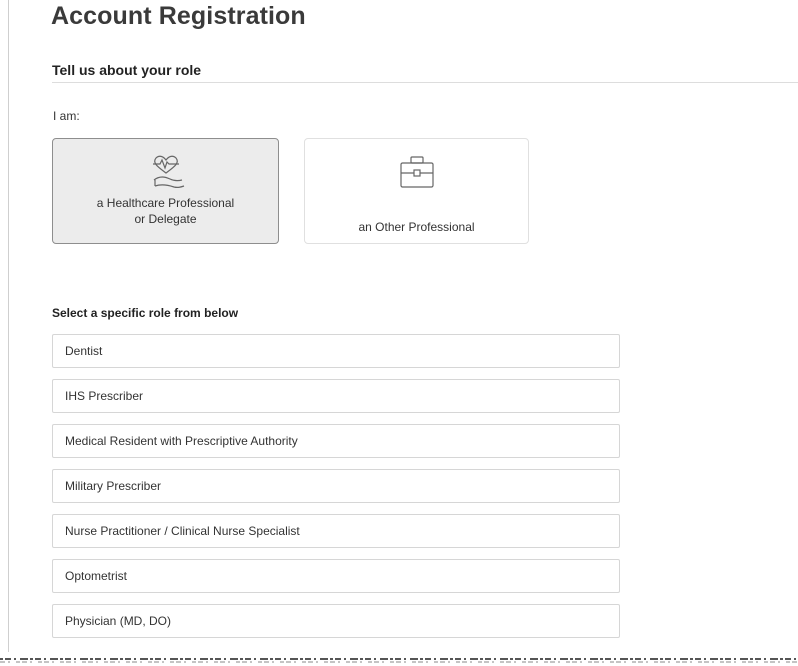 This screenshot has width=798, height=666. I want to click on briefcase-icon, so click(416, 172).